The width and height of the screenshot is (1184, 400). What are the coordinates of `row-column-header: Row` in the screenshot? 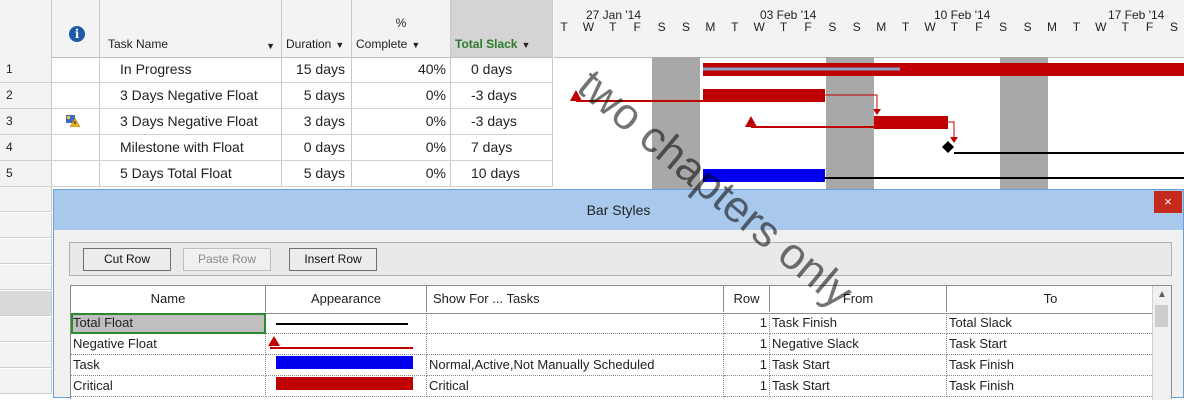 It's located at (747, 299).